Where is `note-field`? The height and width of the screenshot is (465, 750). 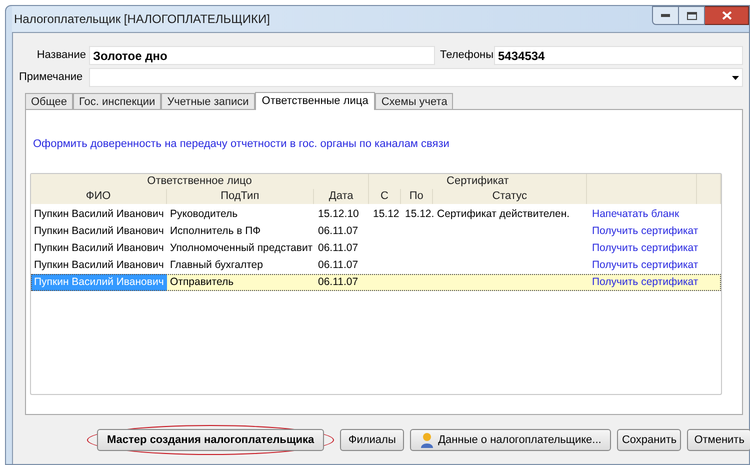
note-field is located at coordinates (416, 77).